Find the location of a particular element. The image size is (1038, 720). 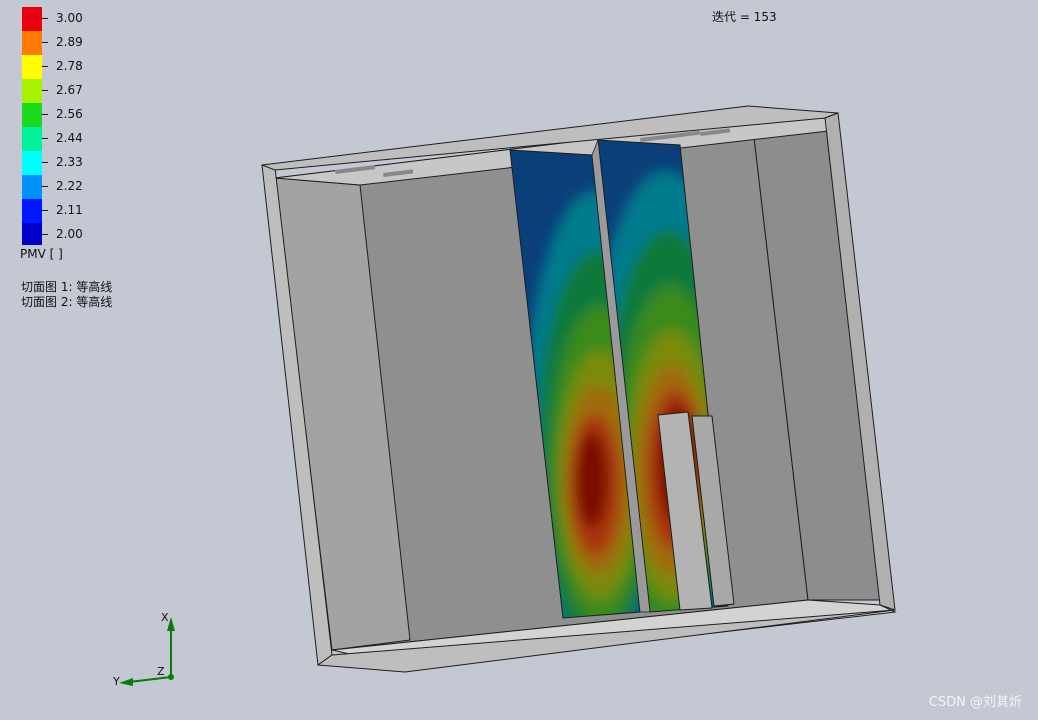

watermark: CSDN @刘其炘 is located at coordinates (975, 702).